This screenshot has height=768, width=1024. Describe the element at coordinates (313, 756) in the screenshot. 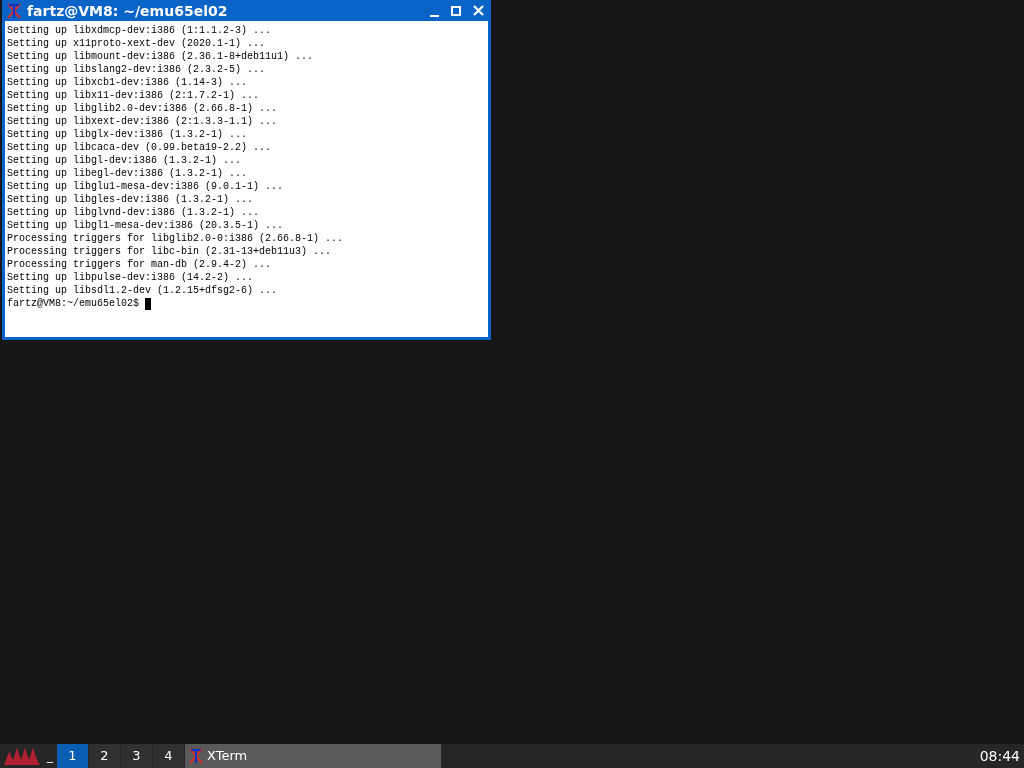

I see `task-button: XTerm` at that location.